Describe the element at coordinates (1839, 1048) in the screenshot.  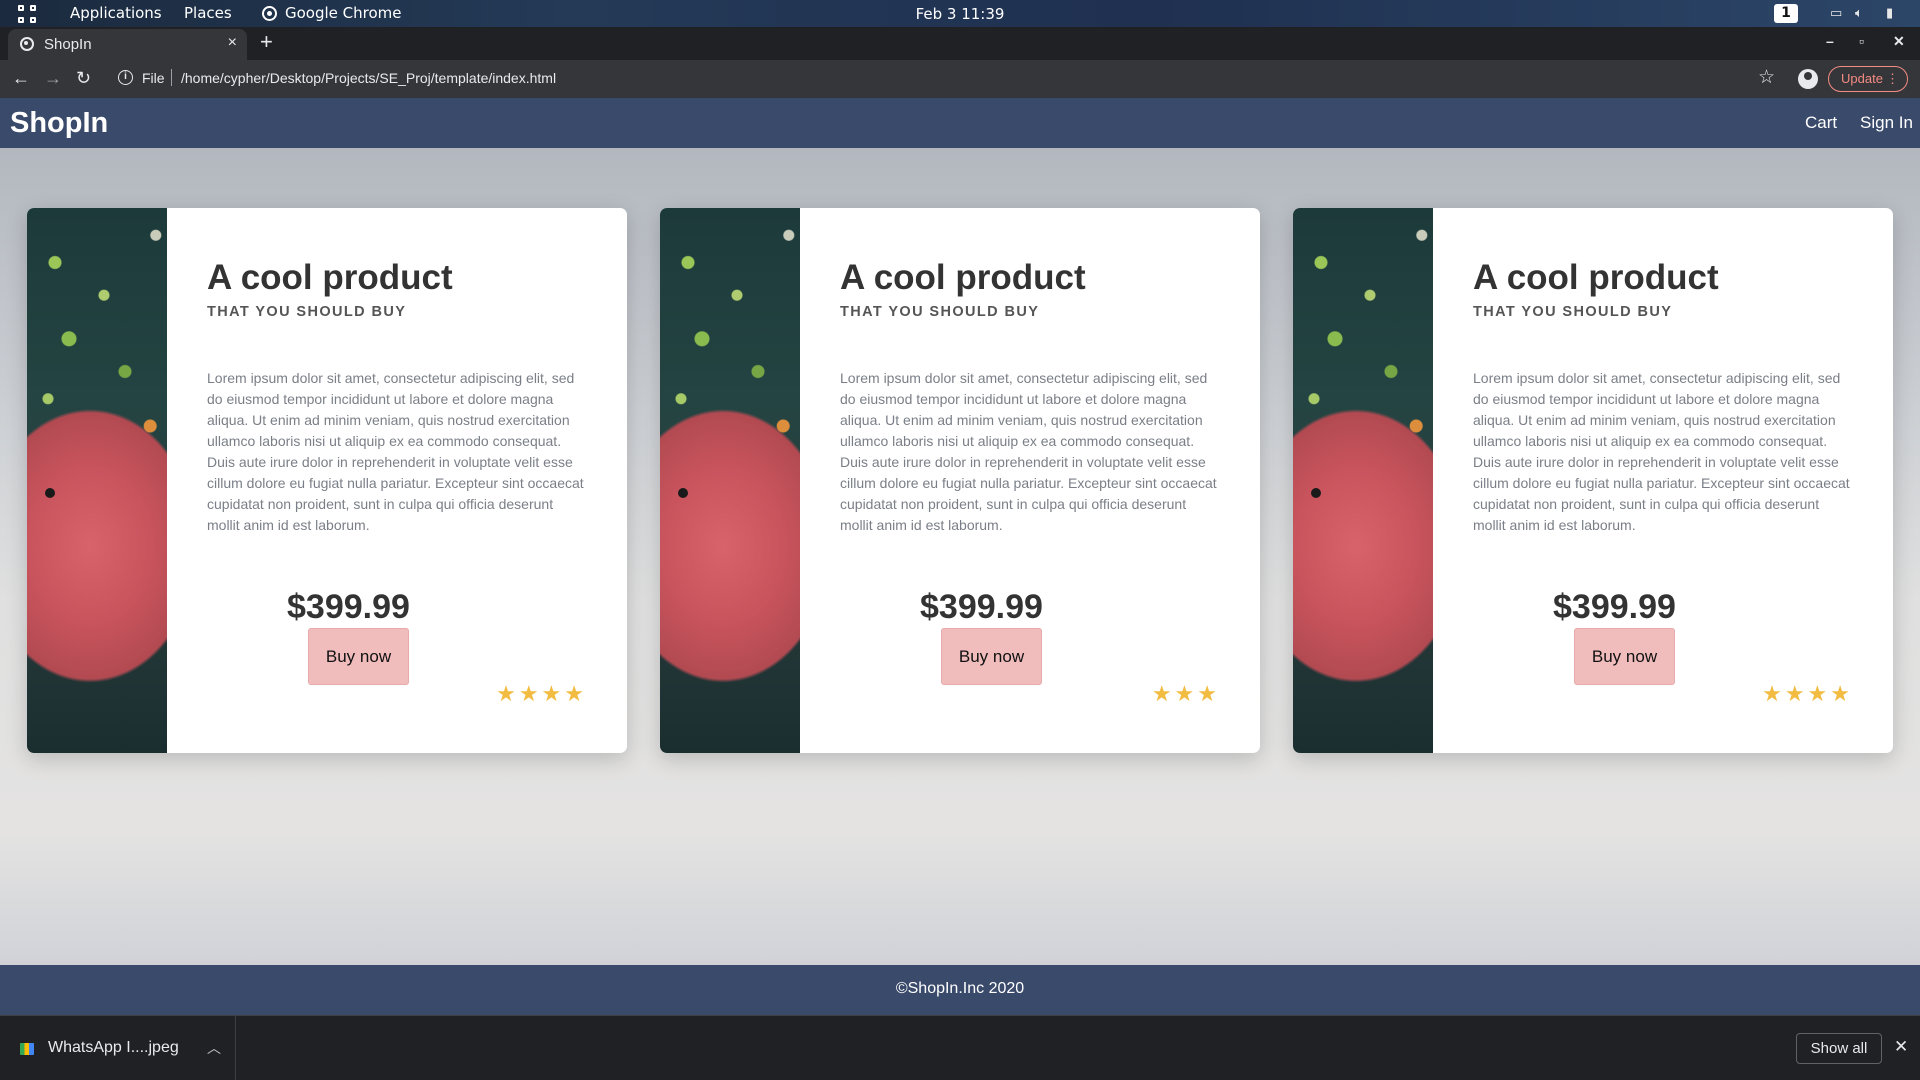
I see `show-all-button: Show all` at that location.